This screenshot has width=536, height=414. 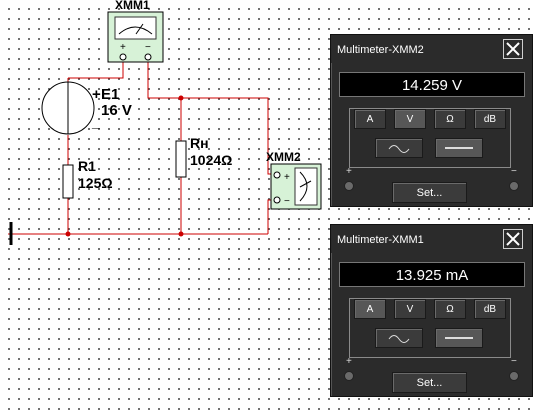 I want to click on r1-value: 125Ω, so click(x=95, y=183).